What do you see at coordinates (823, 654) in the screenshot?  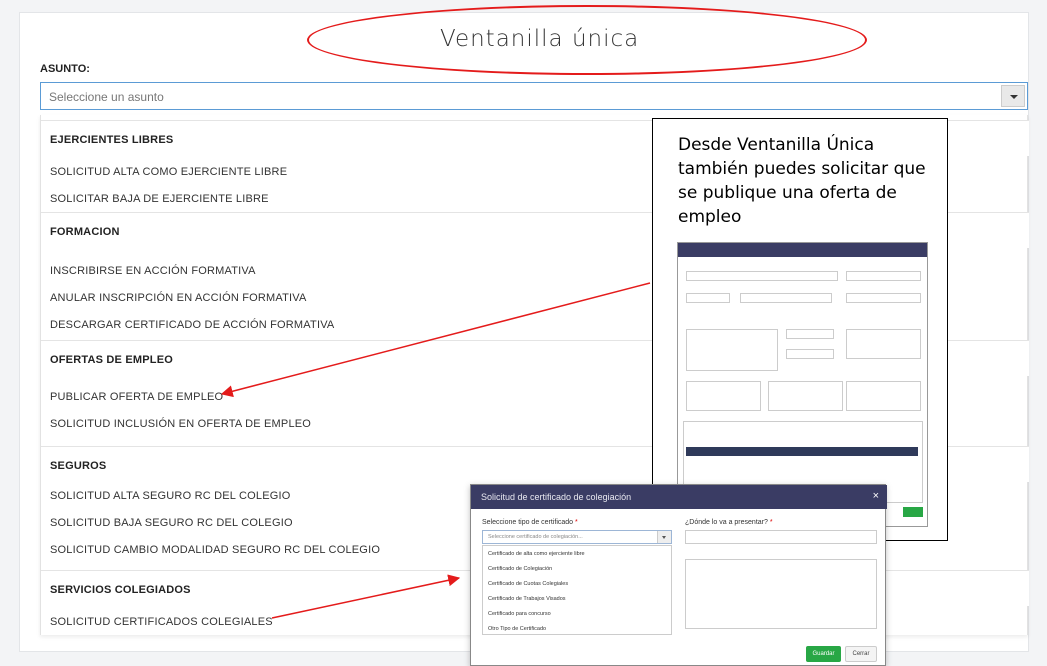 I see `save-button: Guardar` at bounding box center [823, 654].